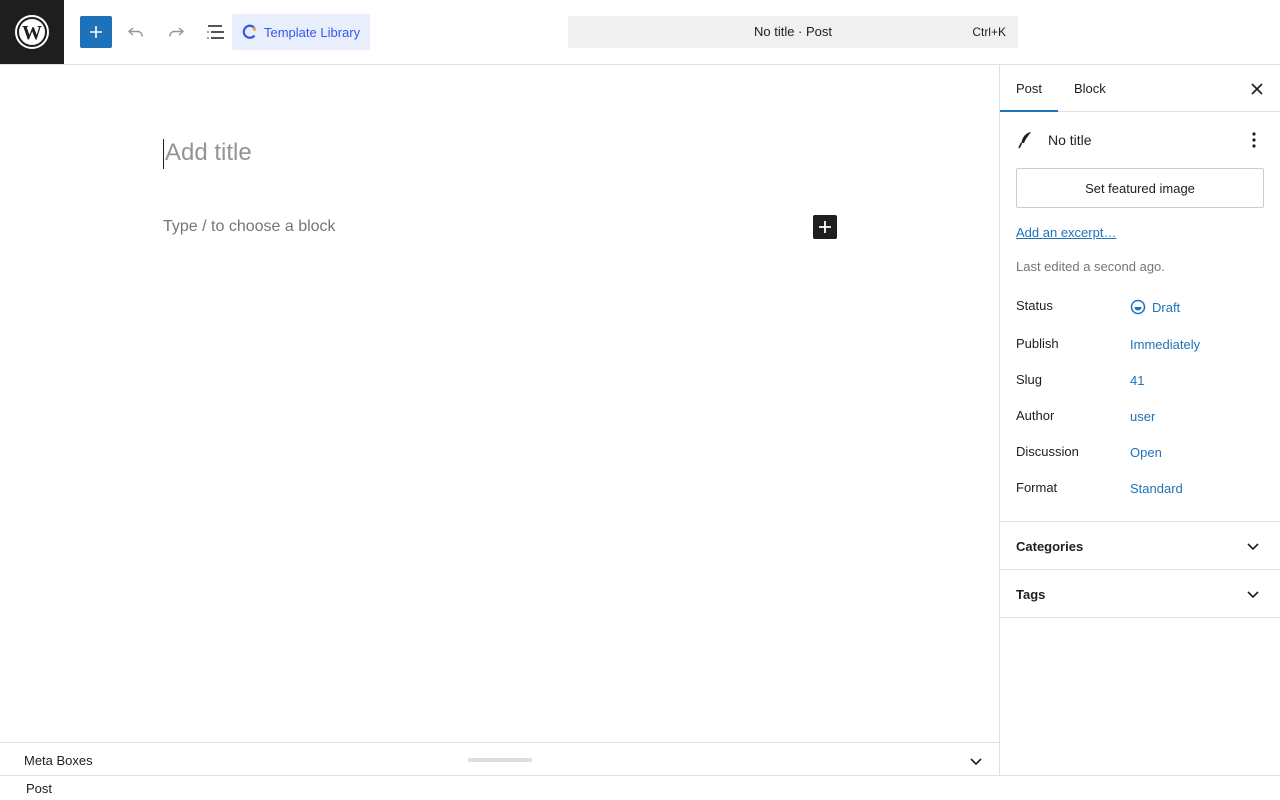 The height and width of the screenshot is (800, 1280). I want to click on publish-row: Publish Immediately, so click(1141, 346).